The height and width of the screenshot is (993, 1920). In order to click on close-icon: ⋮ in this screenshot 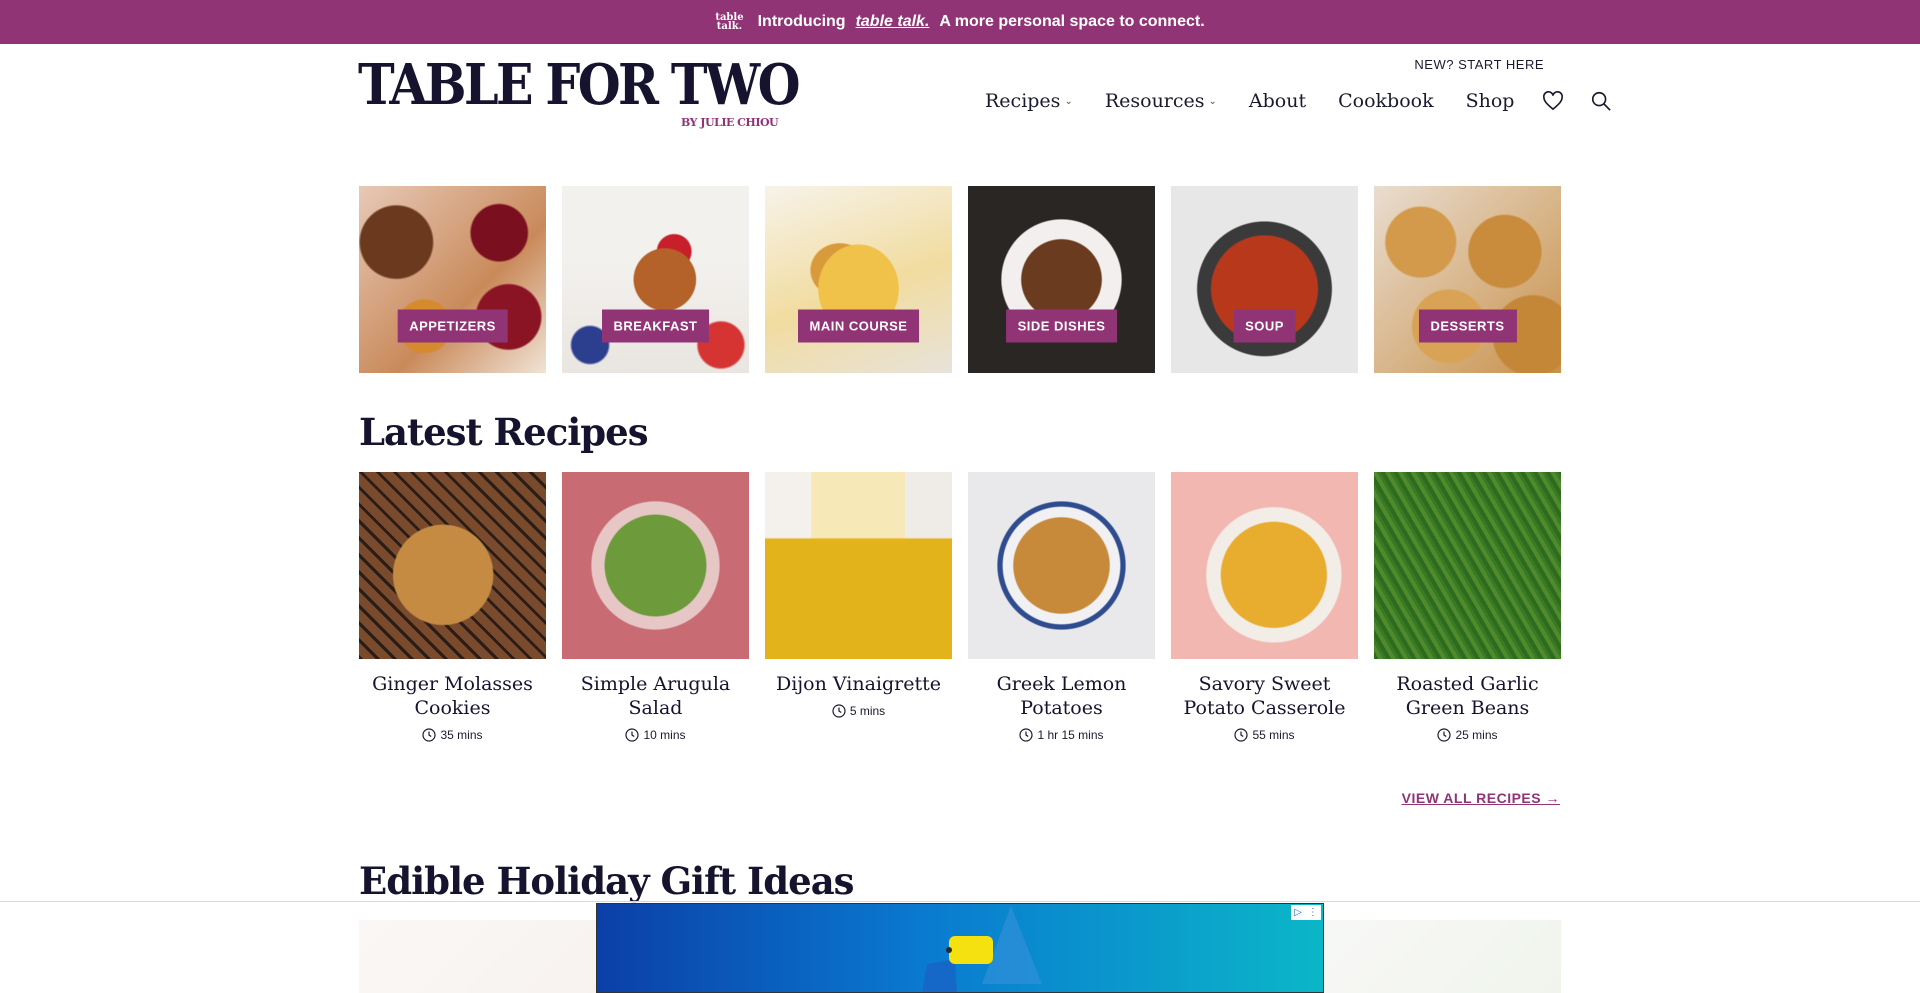, I will do `click(1313, 912)`.